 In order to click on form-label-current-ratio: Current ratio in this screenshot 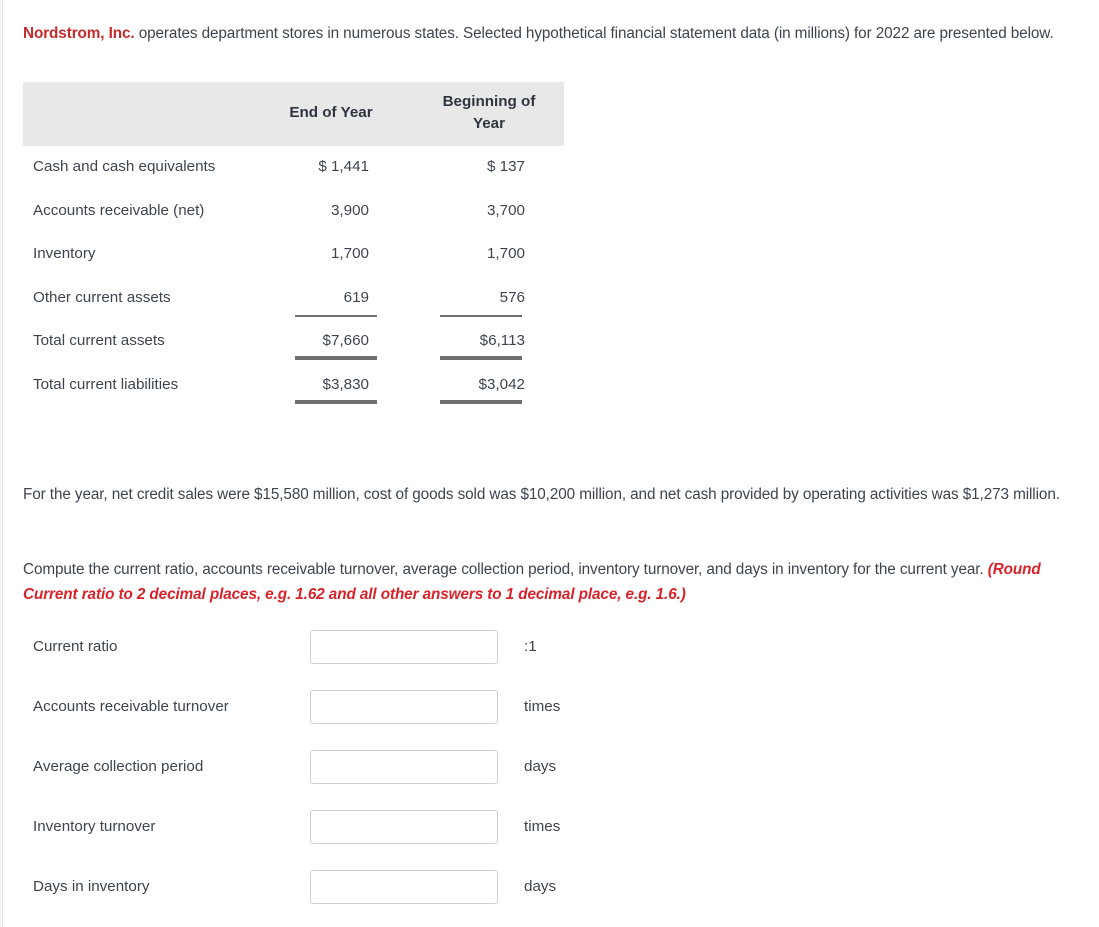, I will do `click(75, 646)`.